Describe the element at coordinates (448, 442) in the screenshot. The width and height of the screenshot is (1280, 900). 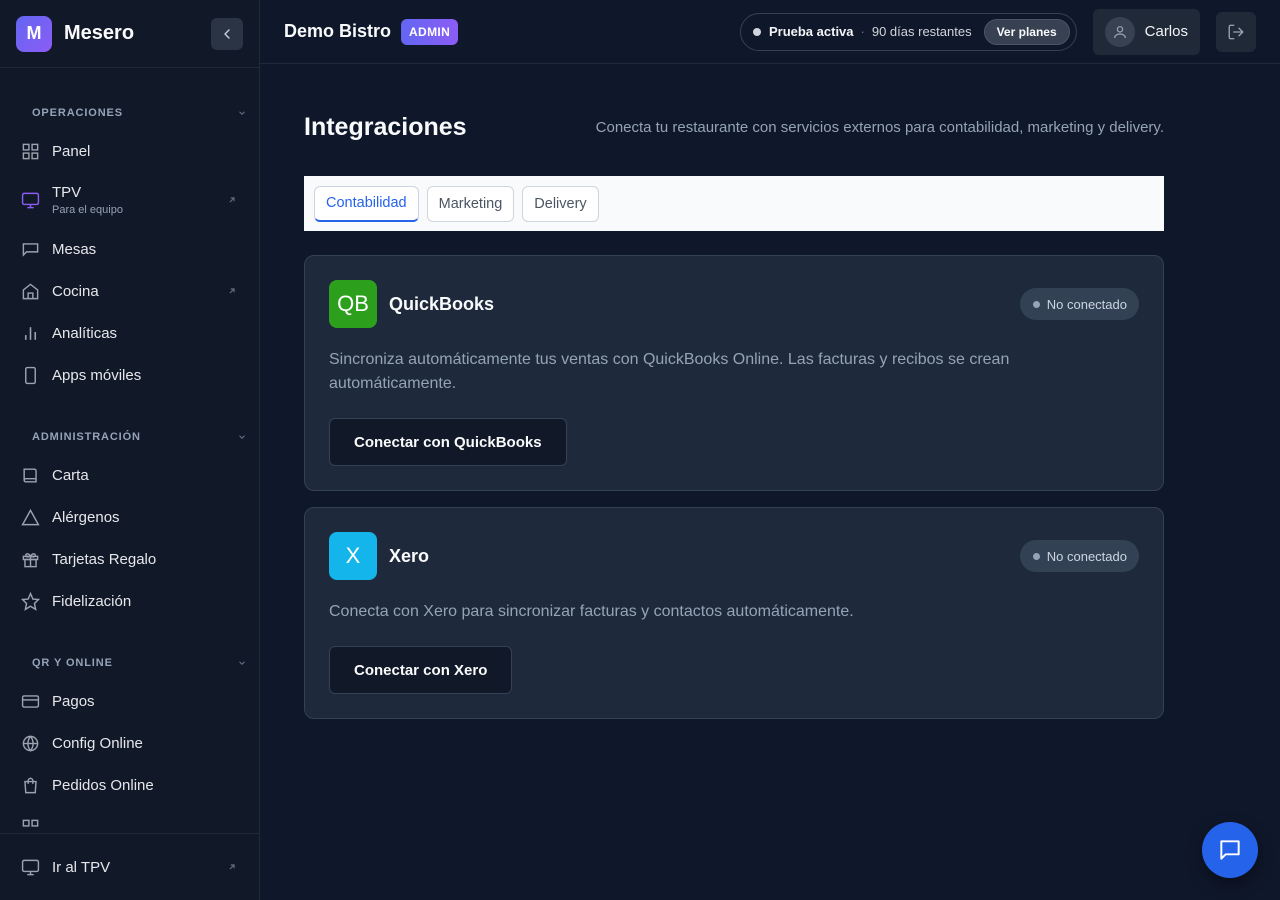
I see `connect-quickbooks-button: Conectar con QuickBooks` at that location.